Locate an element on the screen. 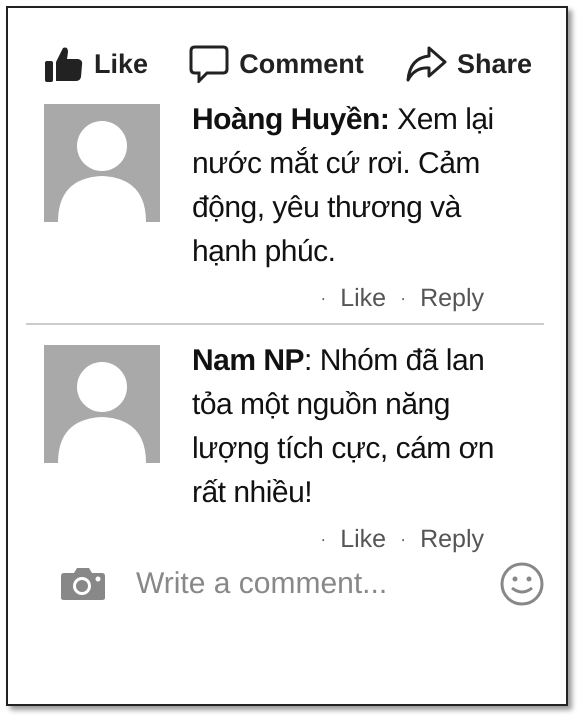 The height and width of the screenshot is (724, 585). share-button: Share is located at coordinates (468, 64).